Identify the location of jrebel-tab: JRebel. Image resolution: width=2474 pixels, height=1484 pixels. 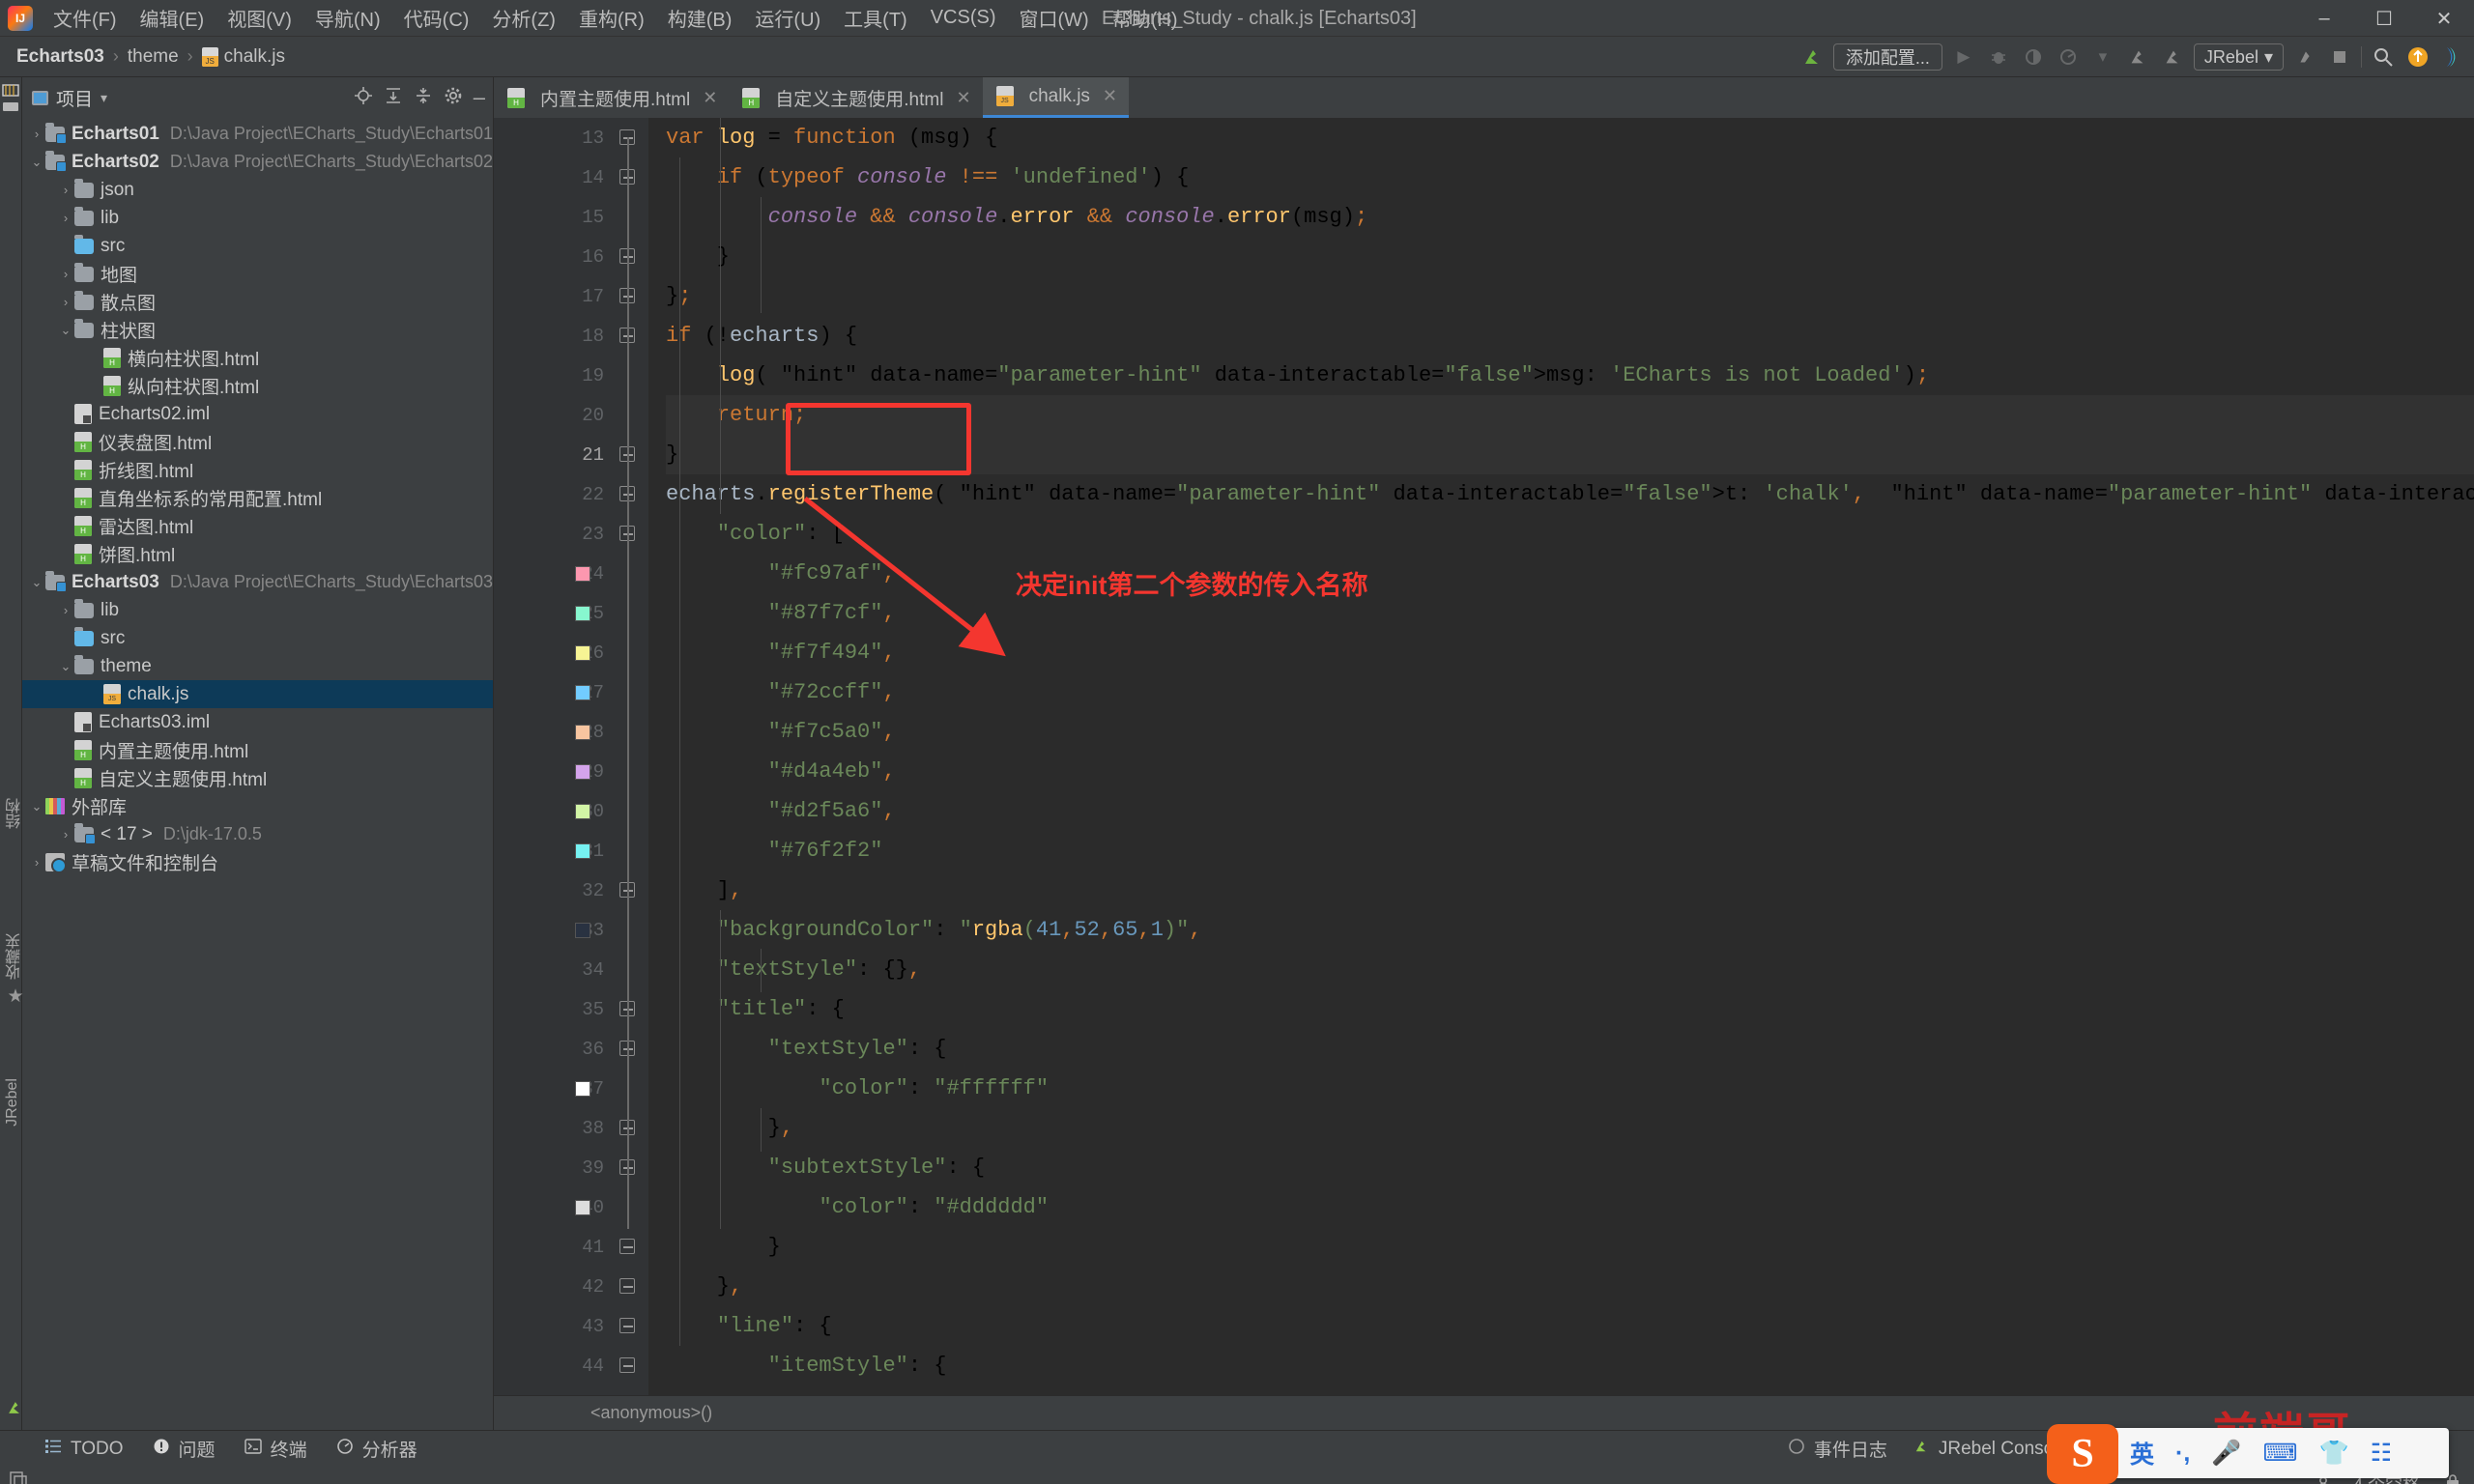
(13, 1102).